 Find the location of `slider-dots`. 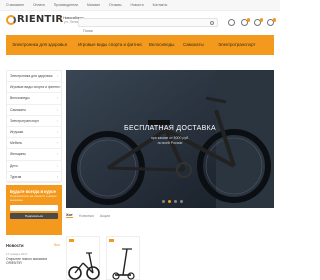

slider-dots is located at coordinates (172, 201).